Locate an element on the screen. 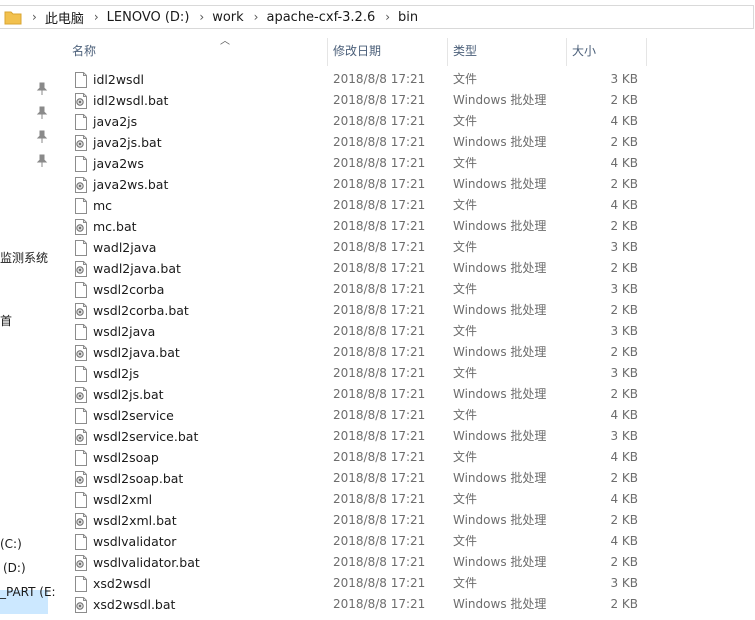 Image resolution: width=755 pixels, height=620 pixels. file-name: java2js is located at coordinates (115, 121).